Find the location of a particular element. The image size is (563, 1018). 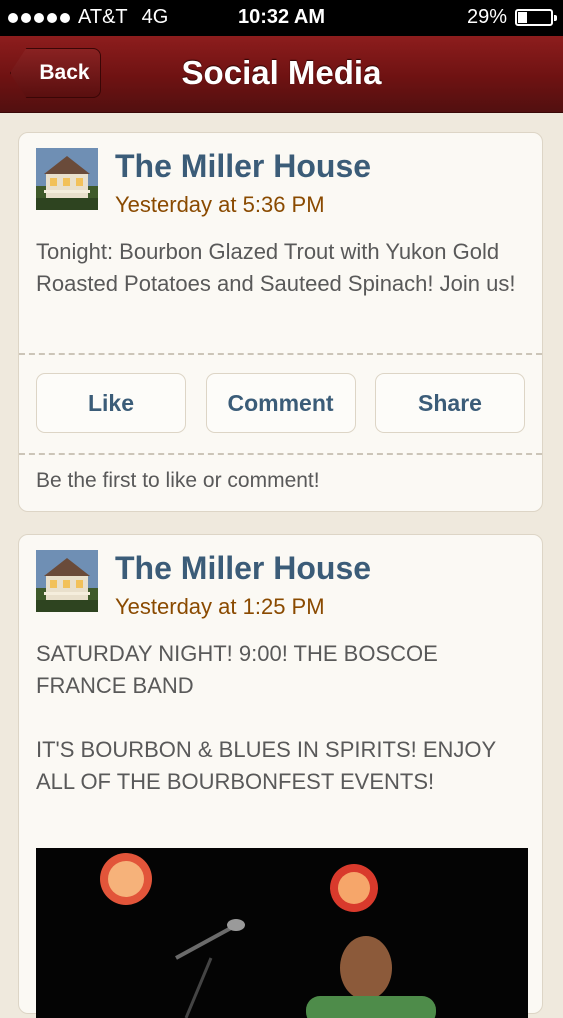

post-photo is located at coordinates (282, 933).